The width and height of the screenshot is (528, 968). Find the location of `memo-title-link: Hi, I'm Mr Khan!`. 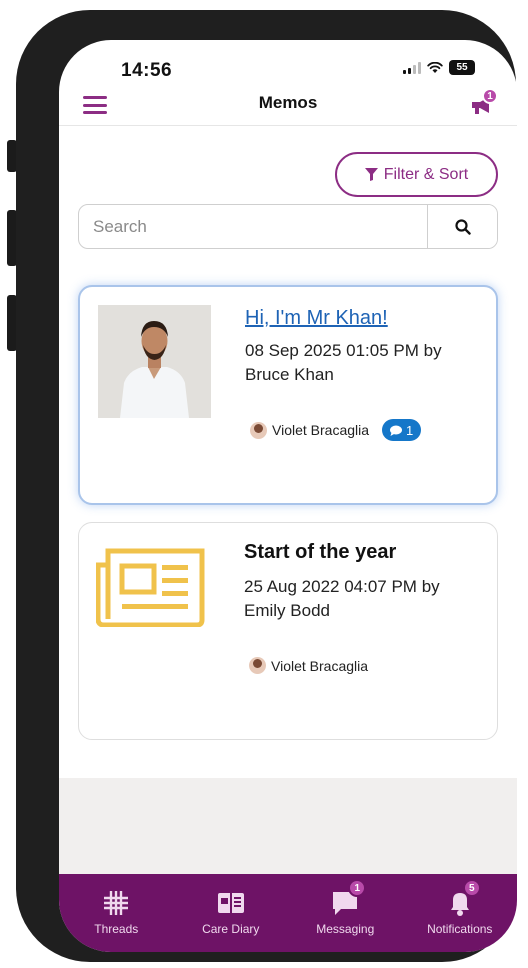

memo-title-link: Hi, I'm Mr Khan! is located at coordinates (316, 318).